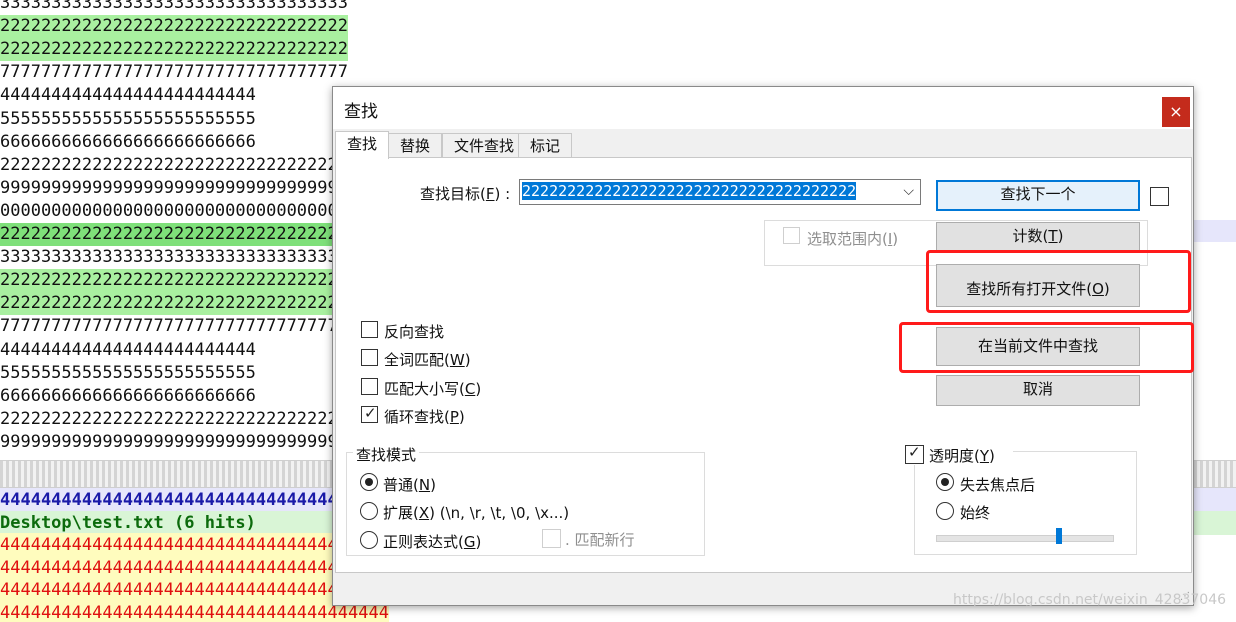 The image size is (1236, 622). Describe the element at coordinates (369, 357) in the screenshot. I see `whole-word-checkbox` at that location.